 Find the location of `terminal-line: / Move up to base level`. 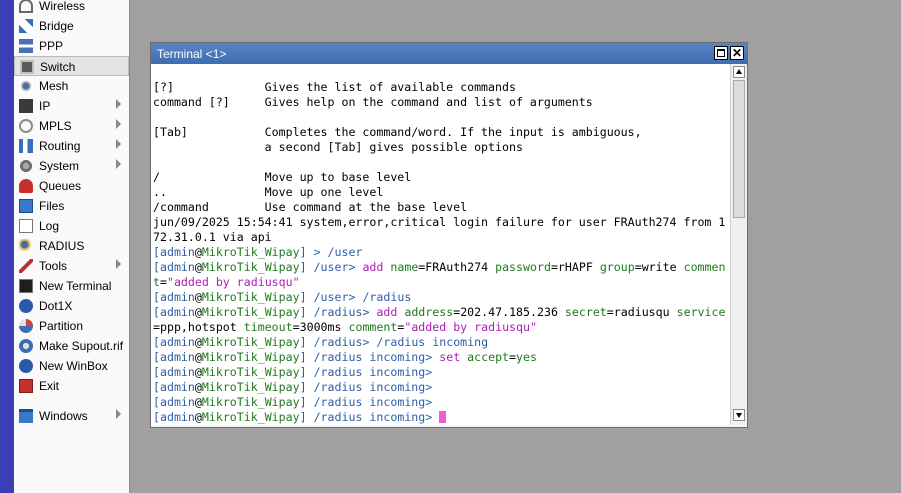

terminal-line: / Move up to base level is located at coordinates (282, 177).